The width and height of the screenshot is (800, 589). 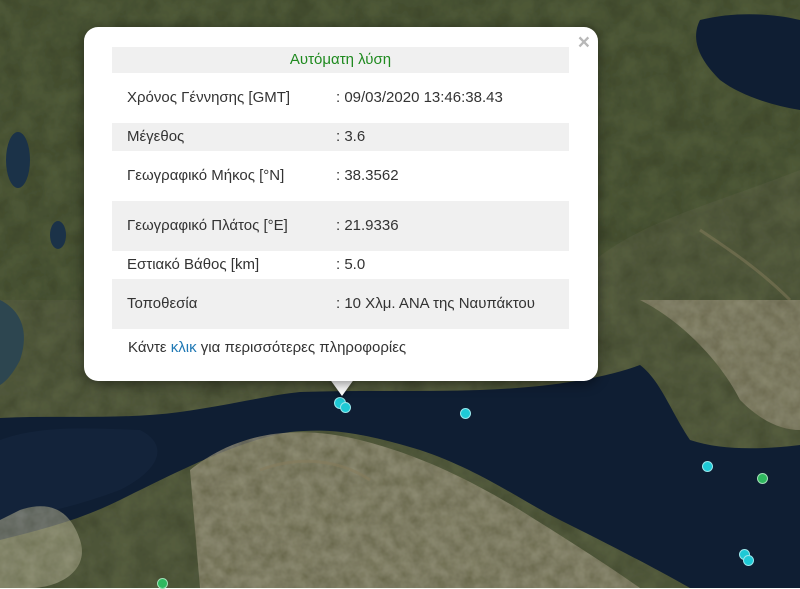 I want to click on row-label-origin-time: Χρόνος Γέννησης [GMT], so click(x=209, y=97).